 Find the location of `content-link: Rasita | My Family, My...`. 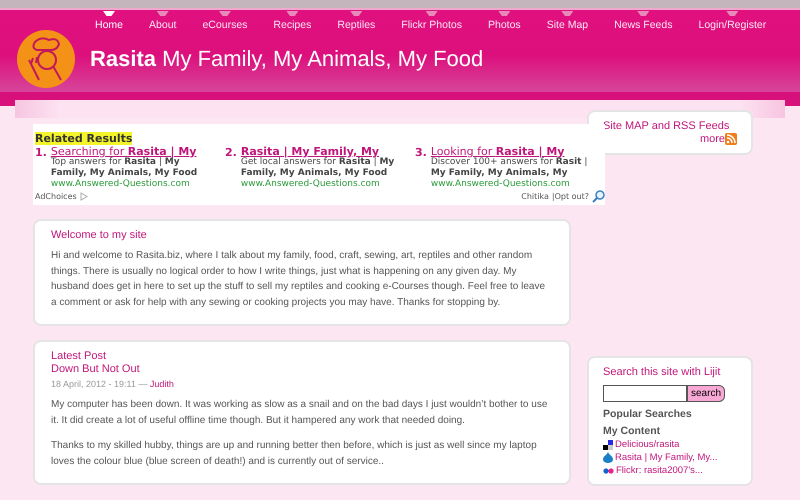

content-link: Rasita | My Family, My... is located at coordinates (666, 457).